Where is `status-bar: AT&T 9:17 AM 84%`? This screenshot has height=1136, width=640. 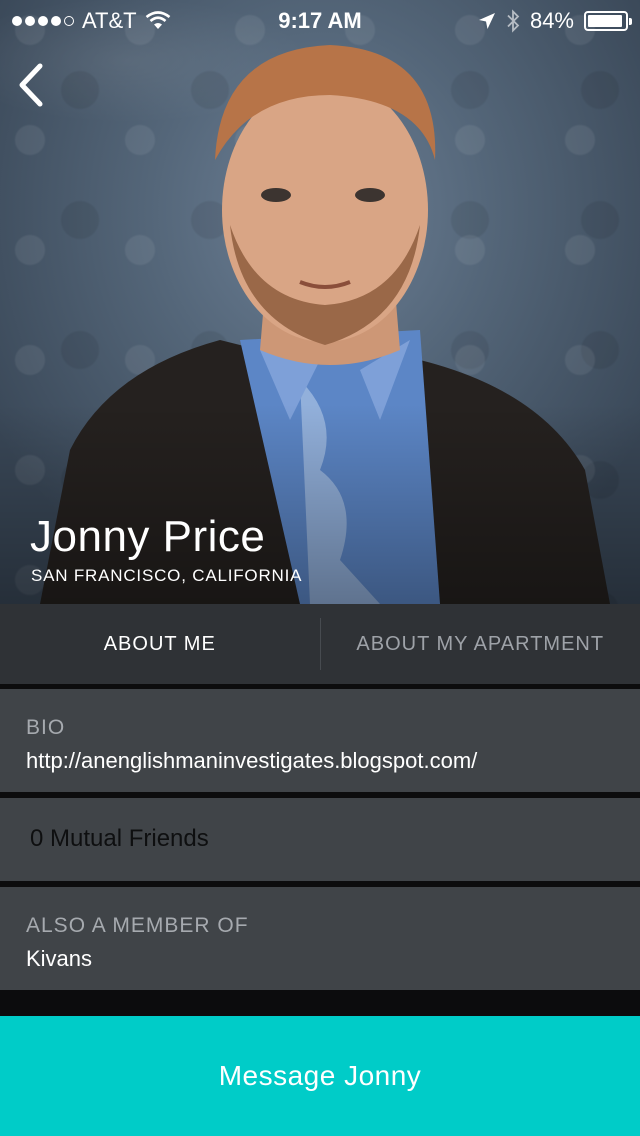
status-bar: AT&T 9:17 AM 84% is located at coordinates (320, 20).